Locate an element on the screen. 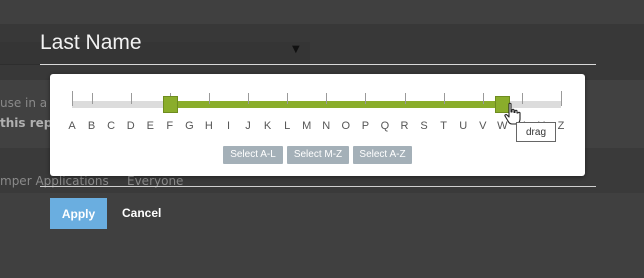 The height and width of the screenshot is (278, 644). slider-letter-f: F is located at coordinates (170, 126).